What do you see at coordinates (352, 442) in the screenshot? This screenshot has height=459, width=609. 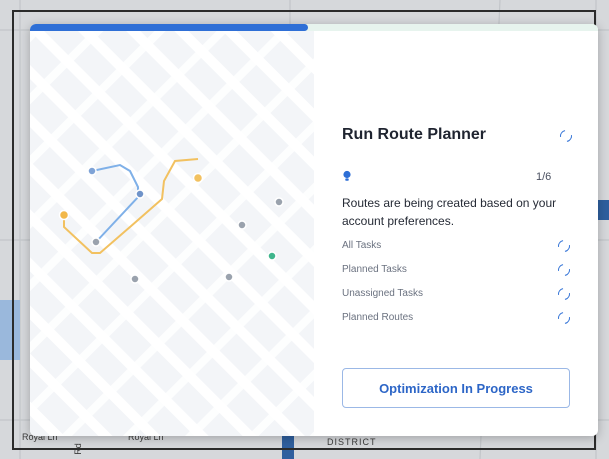 I see `map-district-label: DISTRICT` at bounding box center [352, 442].